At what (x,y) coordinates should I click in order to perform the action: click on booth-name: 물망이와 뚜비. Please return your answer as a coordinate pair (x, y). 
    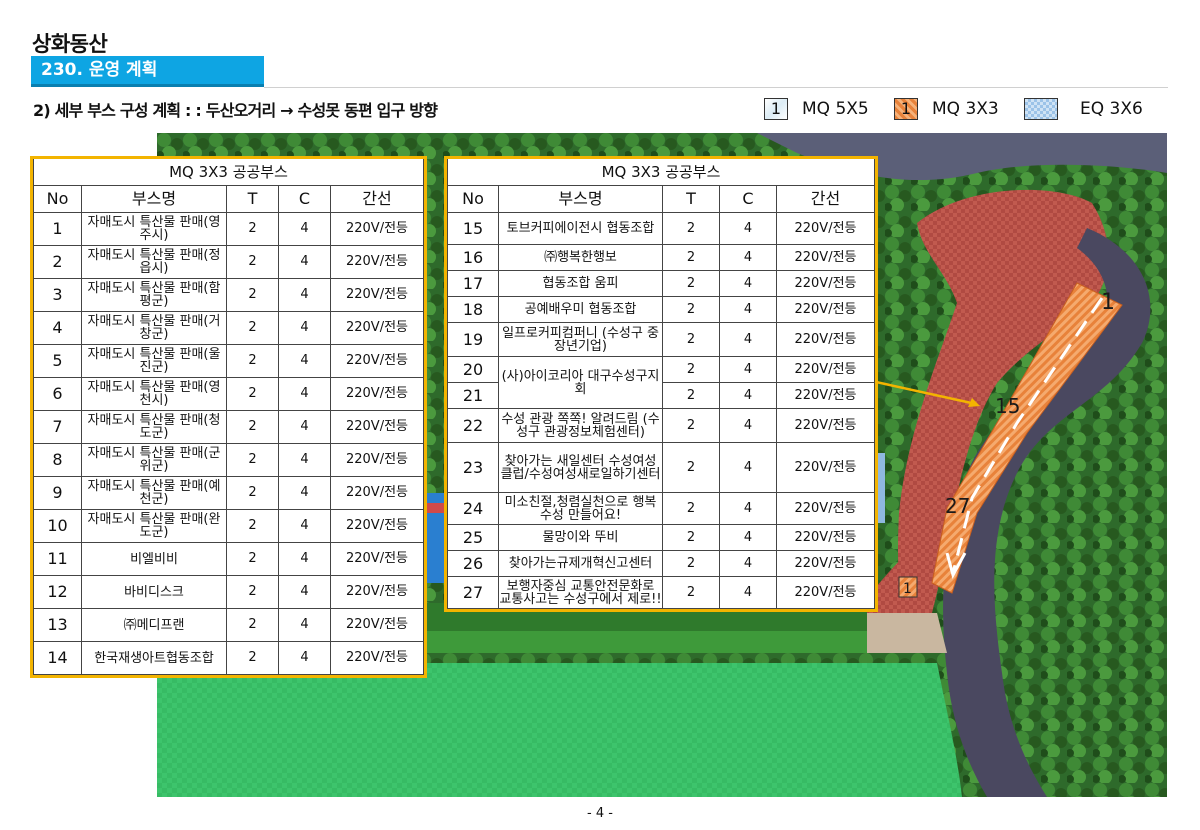
    Looking at the image, I should click on (580, 537).